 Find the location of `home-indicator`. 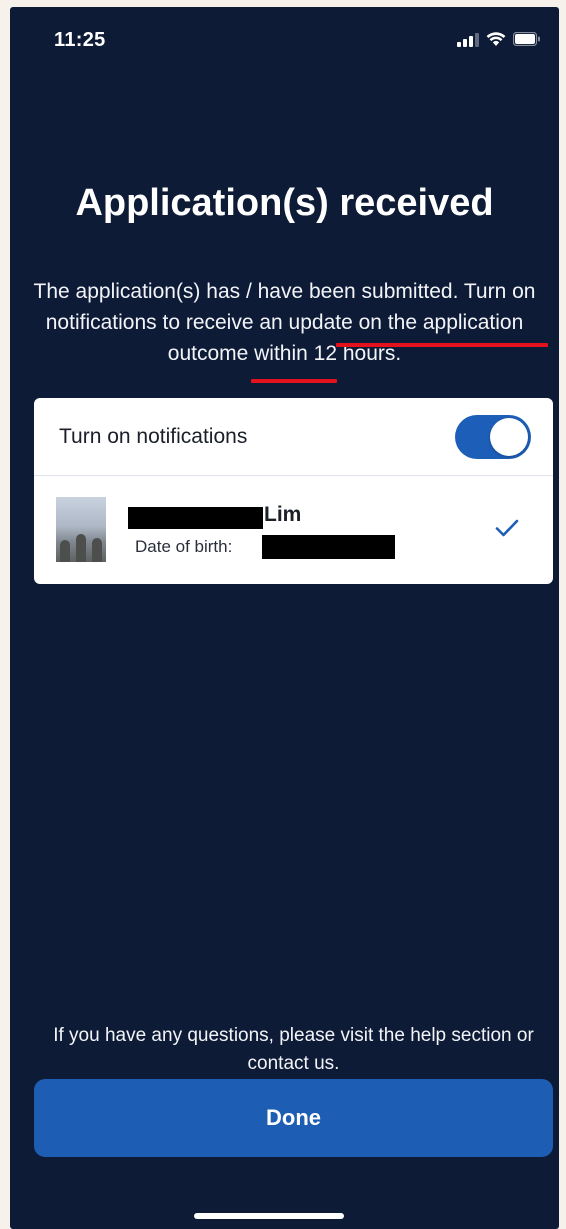

home-indicator is located at coordinates (269, 1216).